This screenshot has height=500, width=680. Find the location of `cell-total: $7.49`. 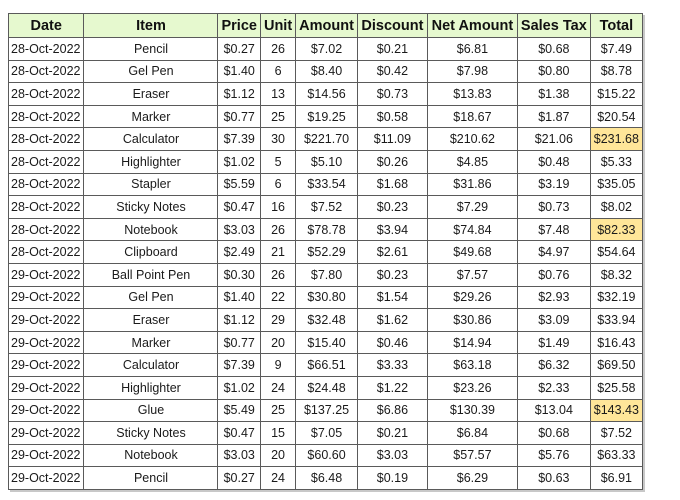

cell-total: $7.49 is located at coordinates (616, 49).